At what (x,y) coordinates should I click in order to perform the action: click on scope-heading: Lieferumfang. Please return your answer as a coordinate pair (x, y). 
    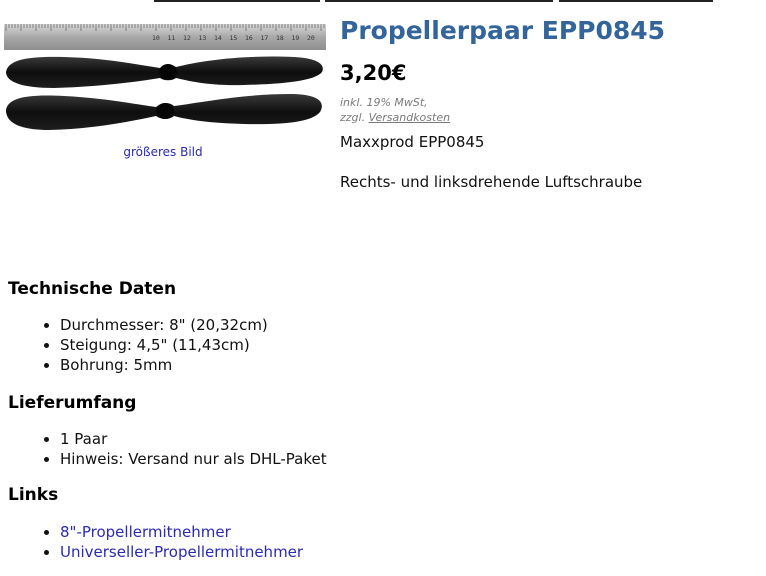
    Looking at the image, I should click on (72, 403).